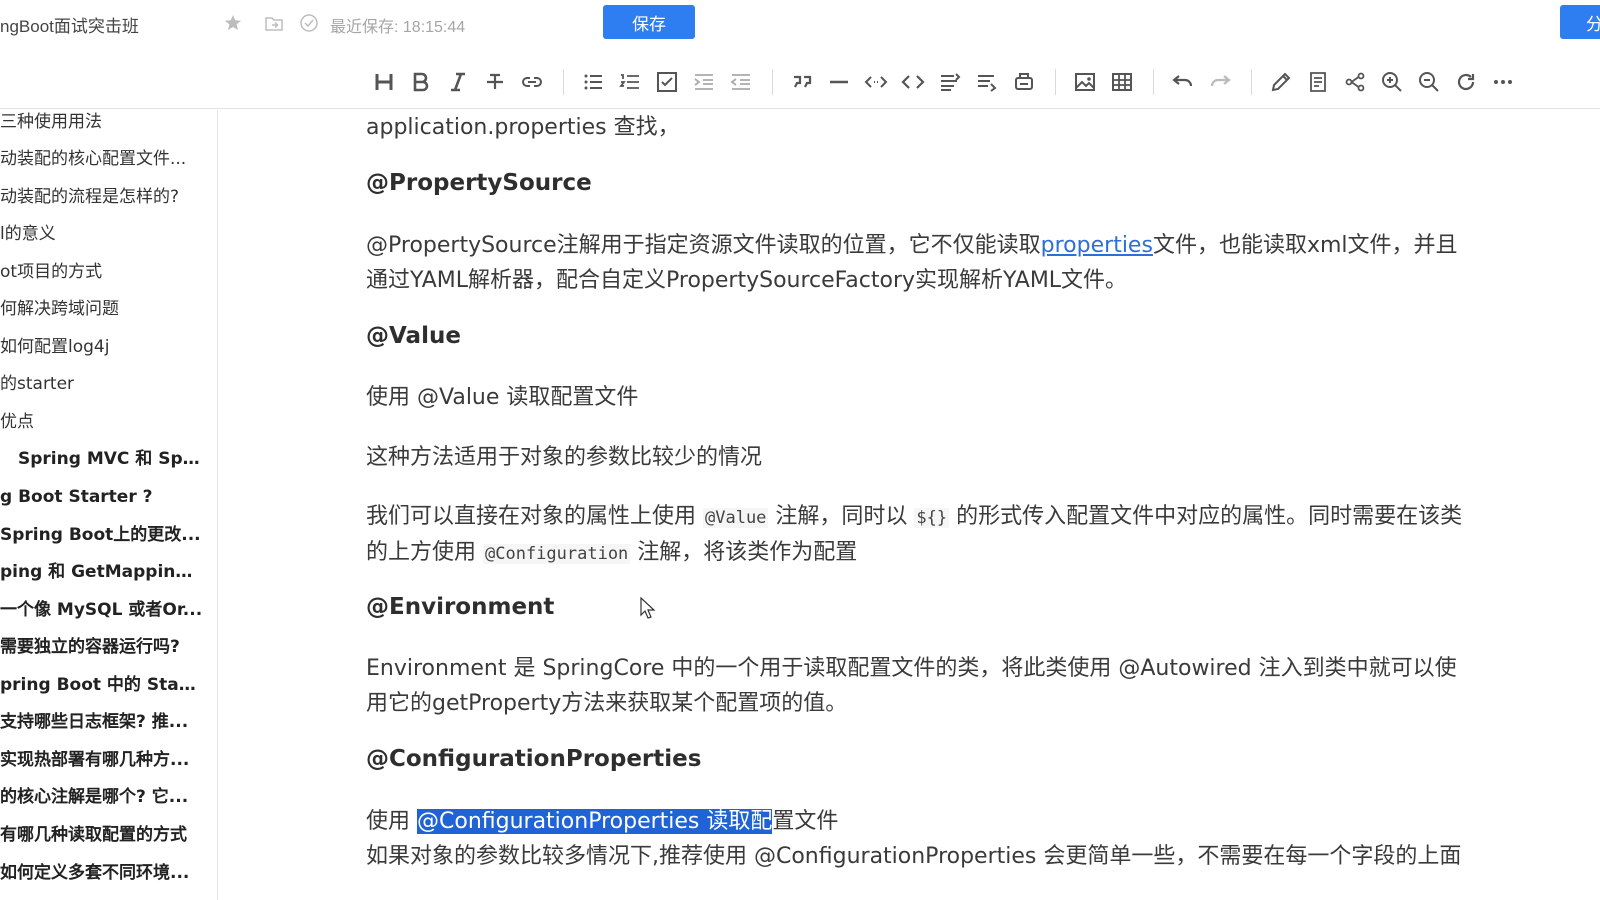  I want to click on checklist-icon, so click(667, 82).